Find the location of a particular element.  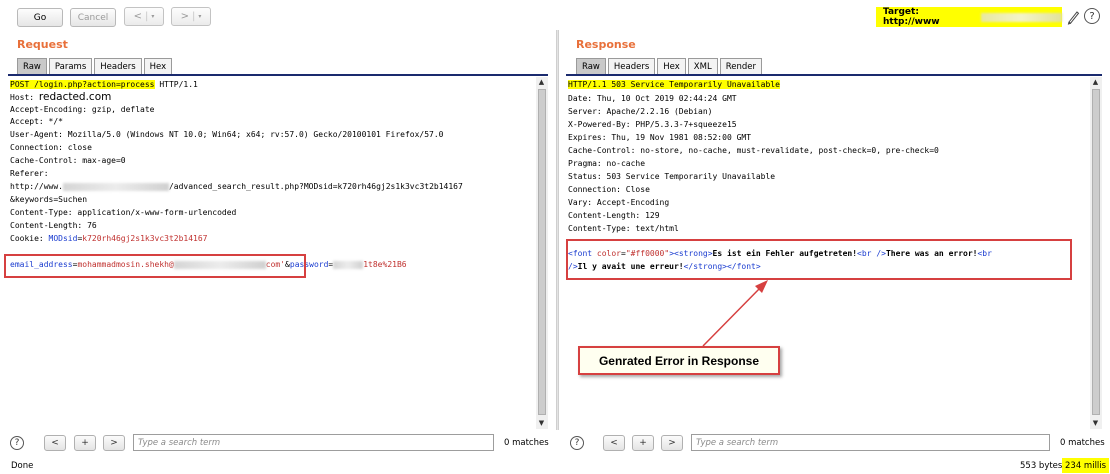

accept-header: Accept: */* is located at coordinates (36, 121).